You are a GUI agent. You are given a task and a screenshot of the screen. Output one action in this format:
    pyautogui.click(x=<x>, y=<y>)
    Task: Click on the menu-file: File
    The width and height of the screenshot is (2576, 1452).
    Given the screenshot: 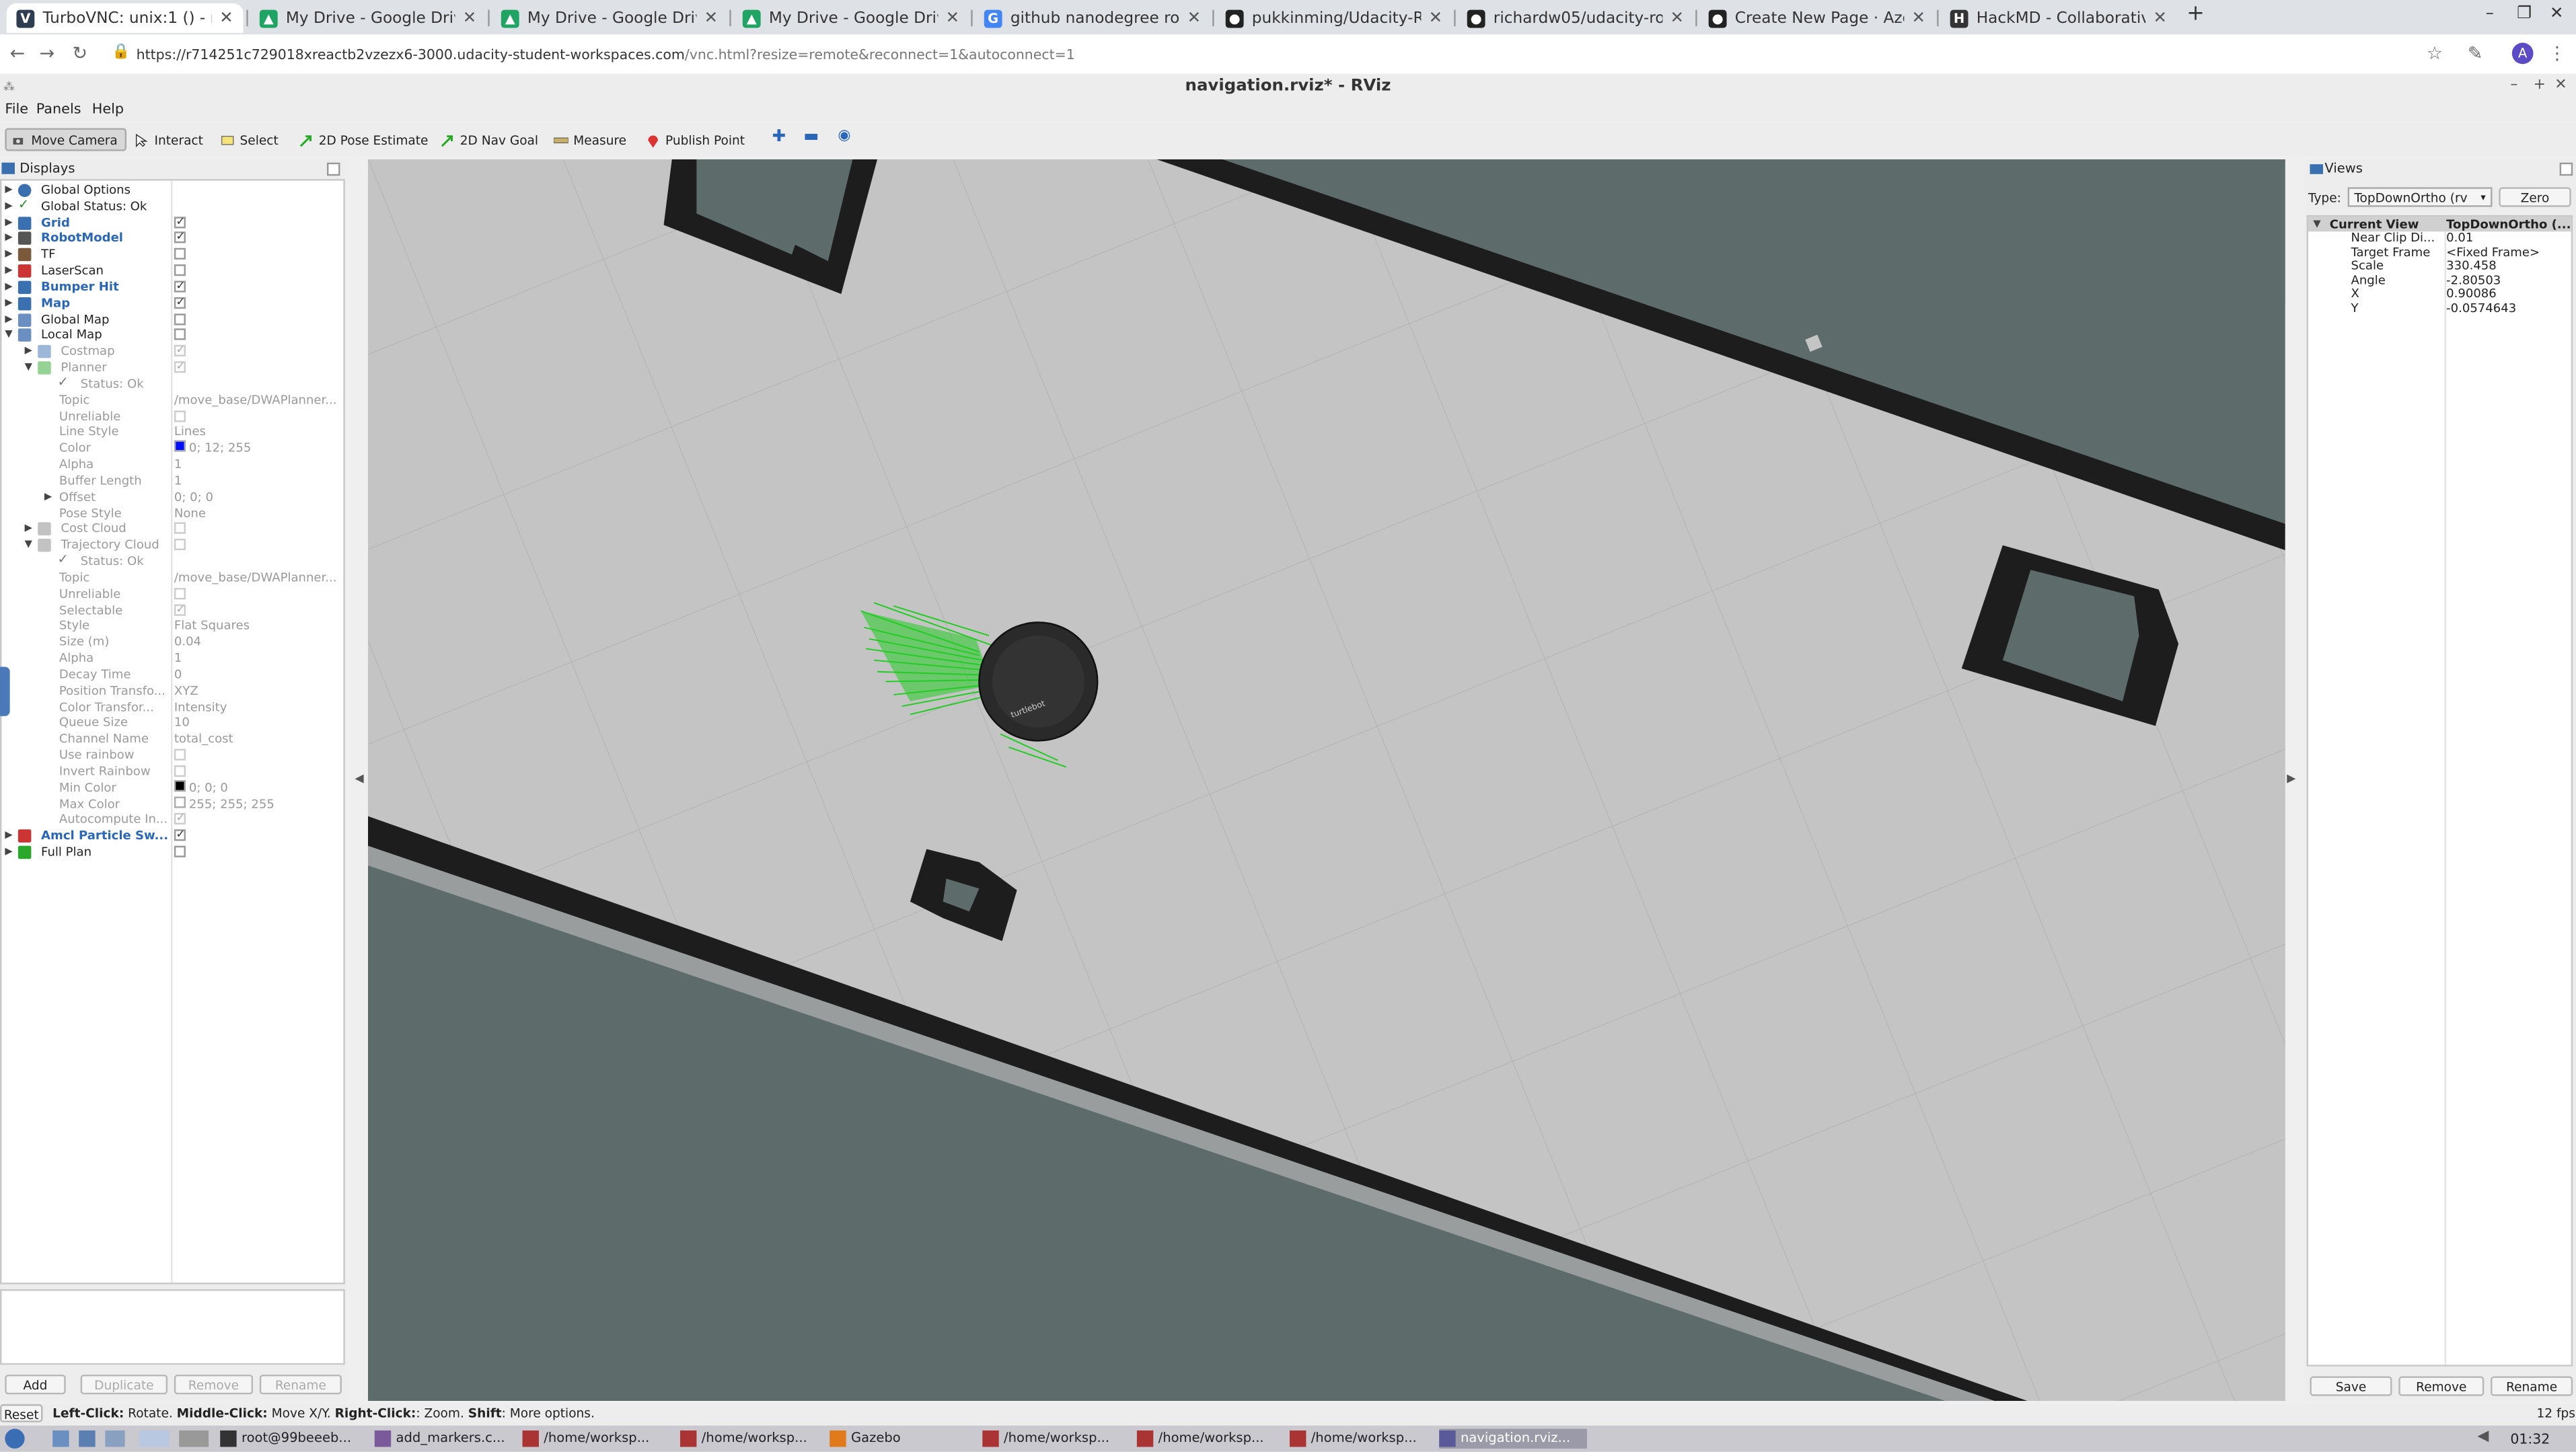 What is the action you would take?
    pyautogui.click(x=16, y=110)
    